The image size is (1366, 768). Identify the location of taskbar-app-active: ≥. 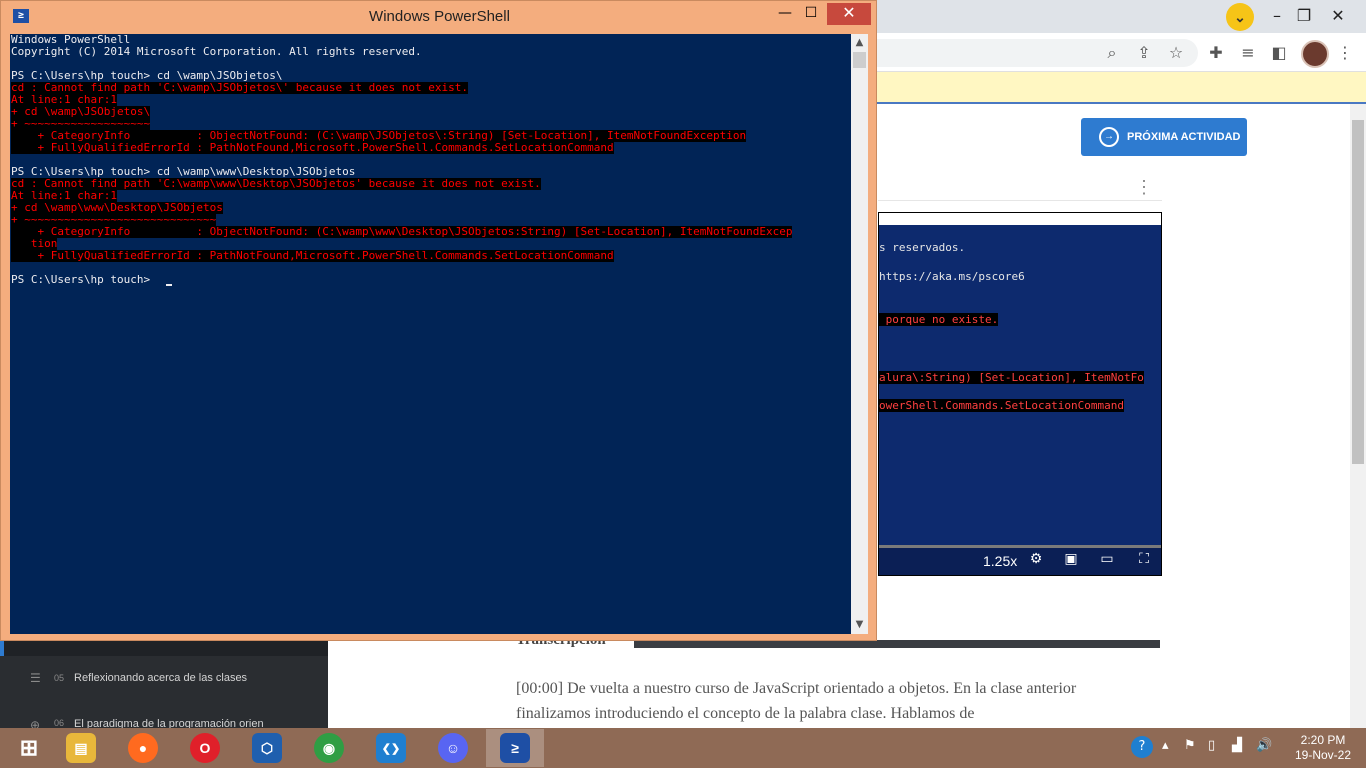
(515, 748).